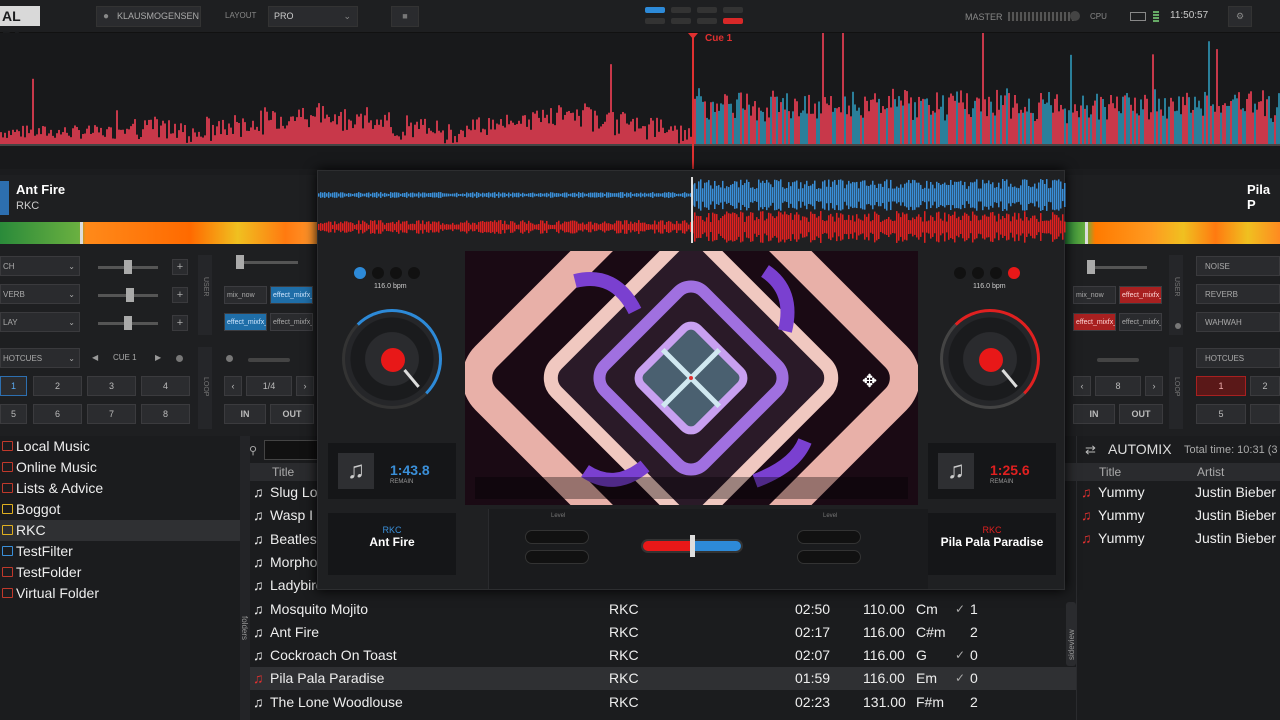 This screenshot has width=1280, height=720. I want to click on fx-select-2: REVERB, so click(1238, 294).